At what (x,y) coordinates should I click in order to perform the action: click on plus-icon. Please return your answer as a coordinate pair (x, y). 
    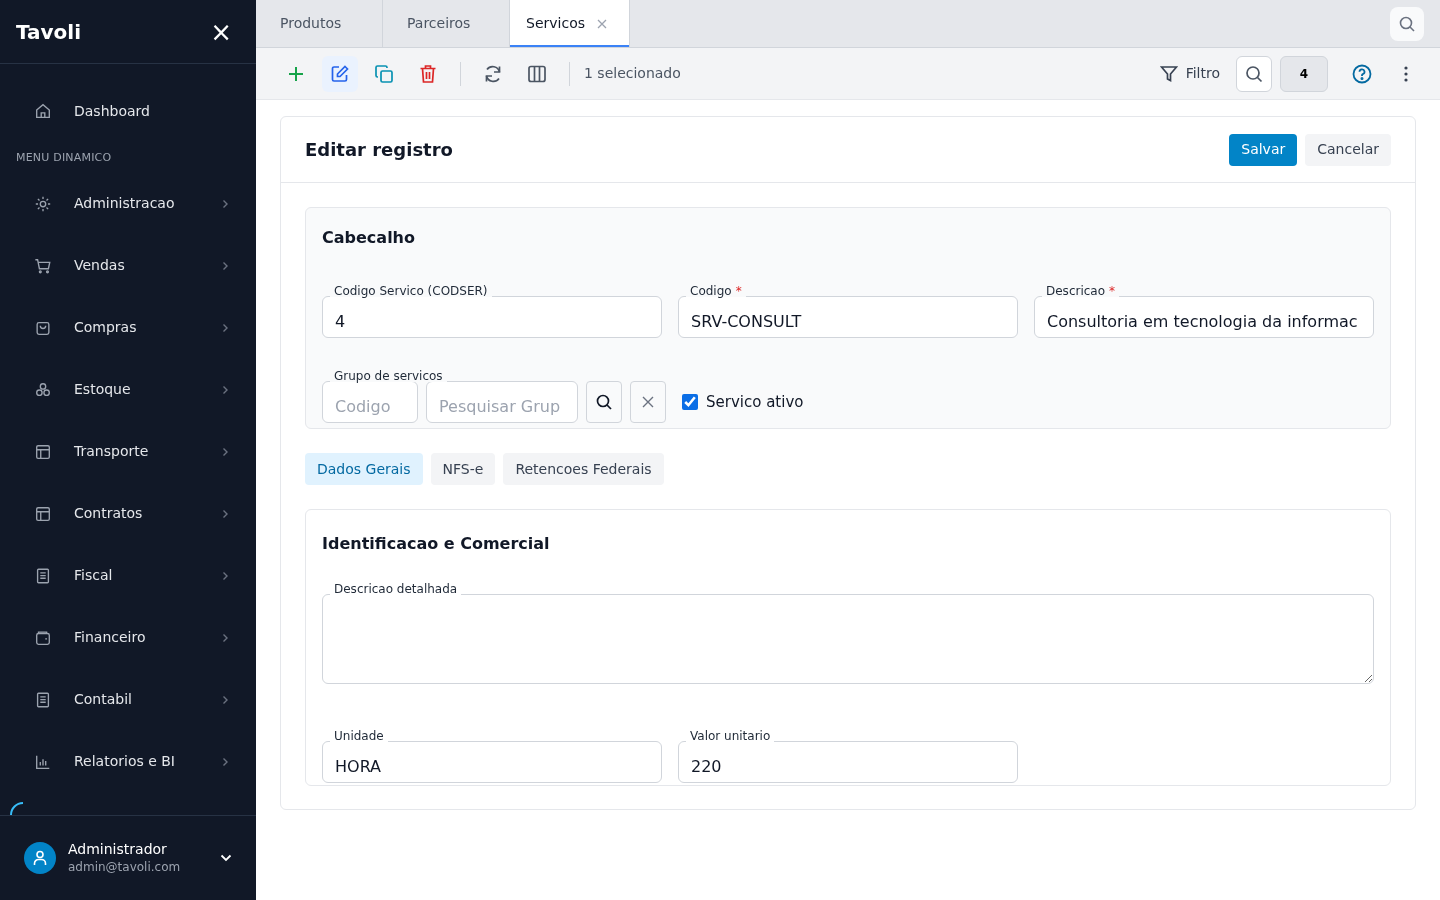
    Looking at the image, I should click on (296, 73).